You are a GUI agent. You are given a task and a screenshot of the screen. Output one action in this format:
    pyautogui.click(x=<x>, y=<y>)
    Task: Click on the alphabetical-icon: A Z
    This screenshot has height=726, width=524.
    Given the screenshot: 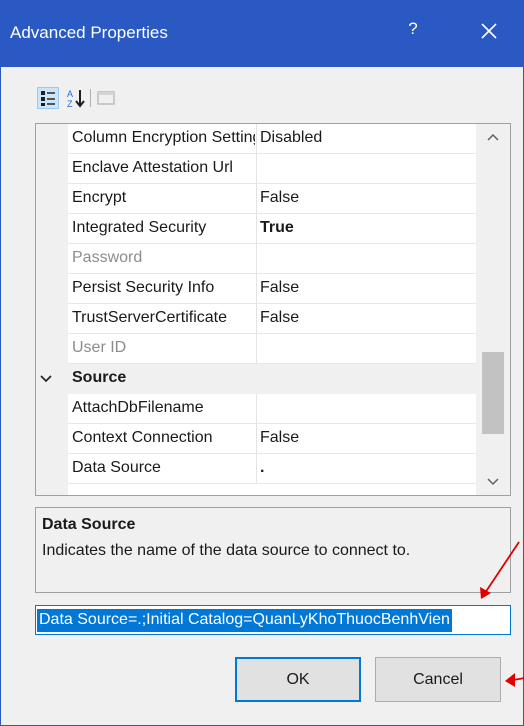 What is the action you would take?
    pyautogui.click(x=76, y=99)
    